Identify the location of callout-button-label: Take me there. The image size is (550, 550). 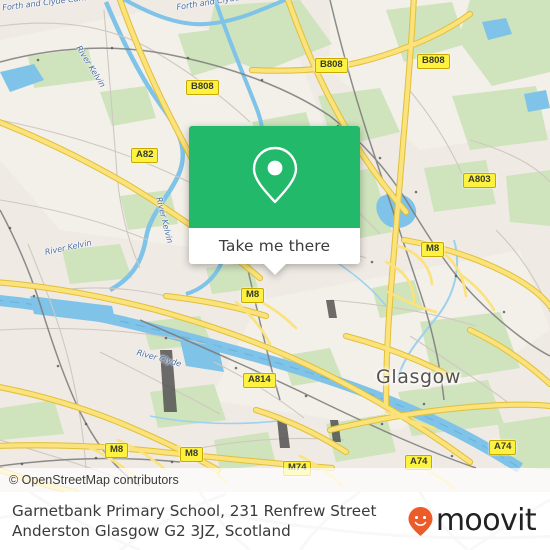
(274, 246).